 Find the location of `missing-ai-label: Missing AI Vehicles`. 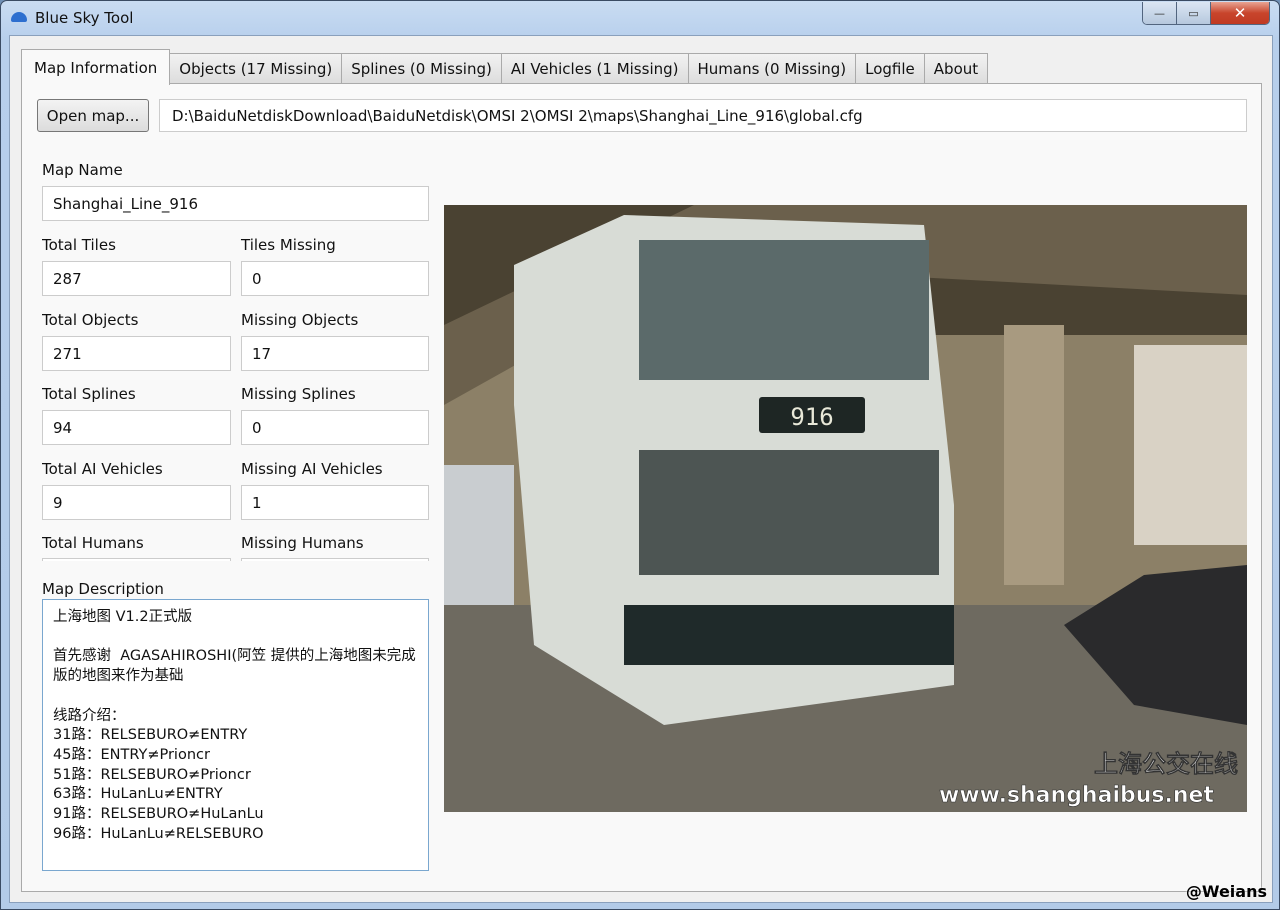

missing-ai-label: Missing AI Vehicles is located at coordinates (312, 469).